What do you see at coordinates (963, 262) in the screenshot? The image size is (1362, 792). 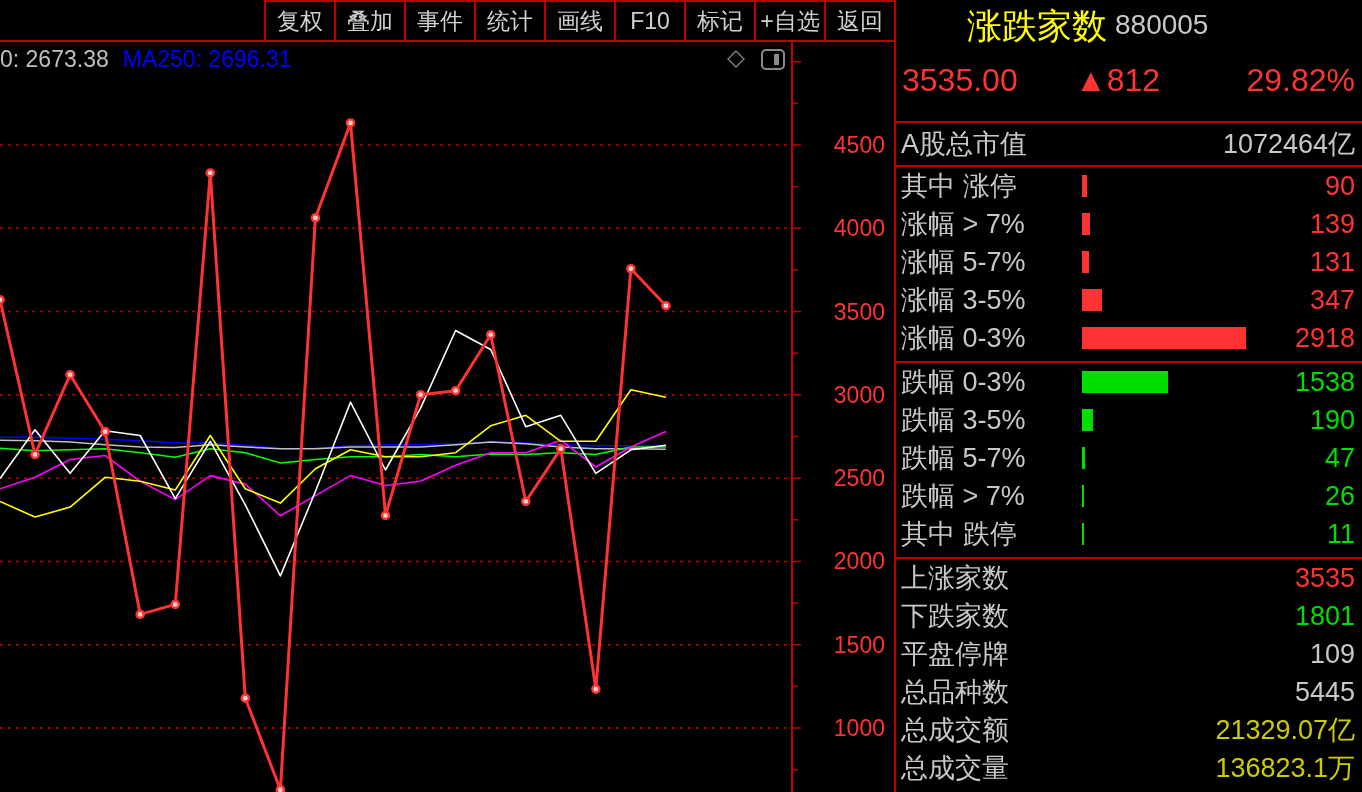 I see `row-label: 涨幅 5-7%` at bounding box center [963, 262].